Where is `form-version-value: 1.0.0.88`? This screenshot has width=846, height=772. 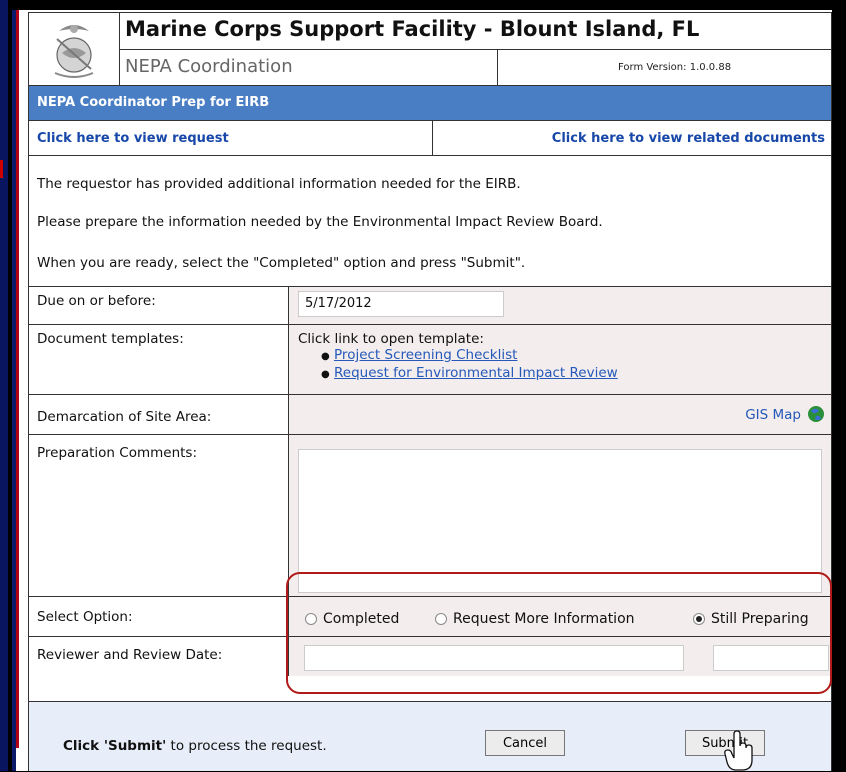 form-version-value: 1.0.0.88 is located at coordinates (710, 67).